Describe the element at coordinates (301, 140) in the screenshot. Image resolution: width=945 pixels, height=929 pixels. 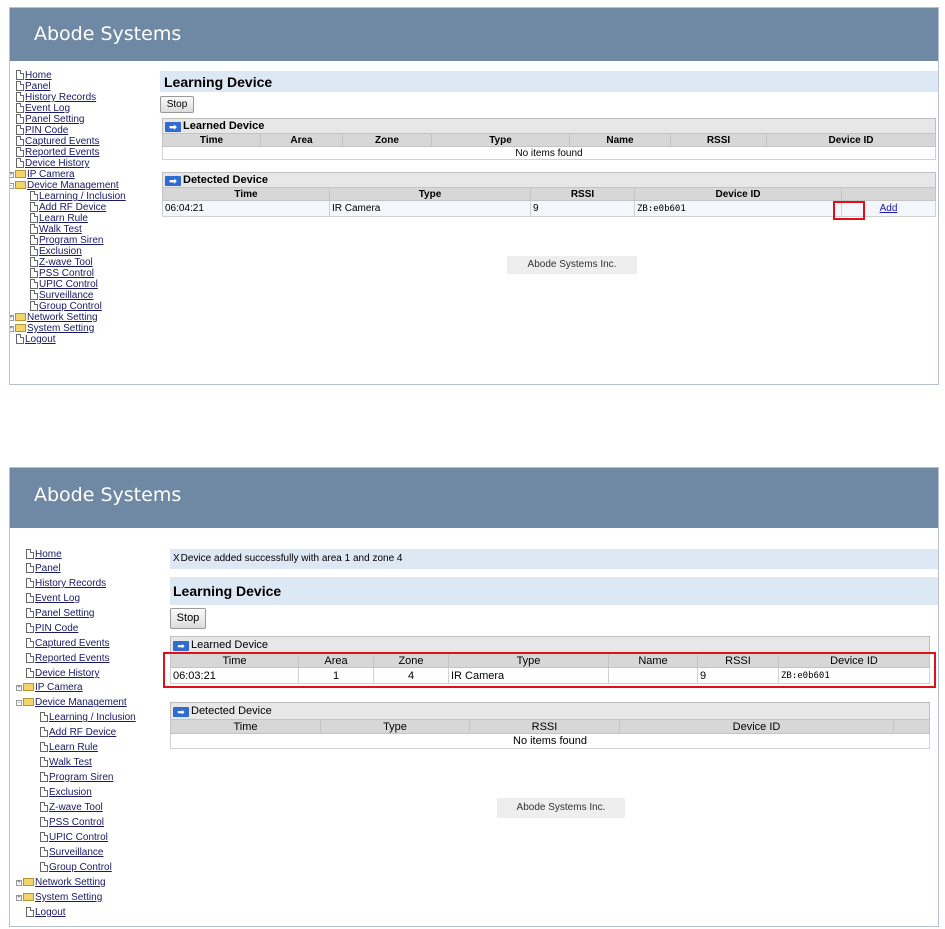
I see `col-area: Area` at that location.